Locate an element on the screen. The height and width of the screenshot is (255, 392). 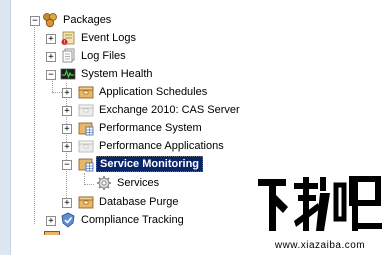
gear-icon is located at coordinates (104, 183).